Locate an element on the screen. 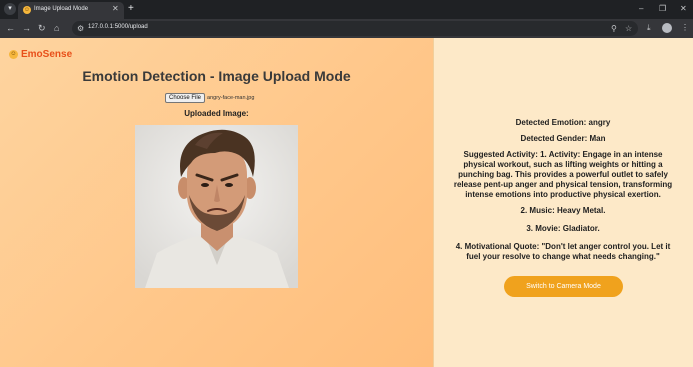 The width and height of the screenshot is (693, 367). profile-avatar is located at coordinates (667, 28).